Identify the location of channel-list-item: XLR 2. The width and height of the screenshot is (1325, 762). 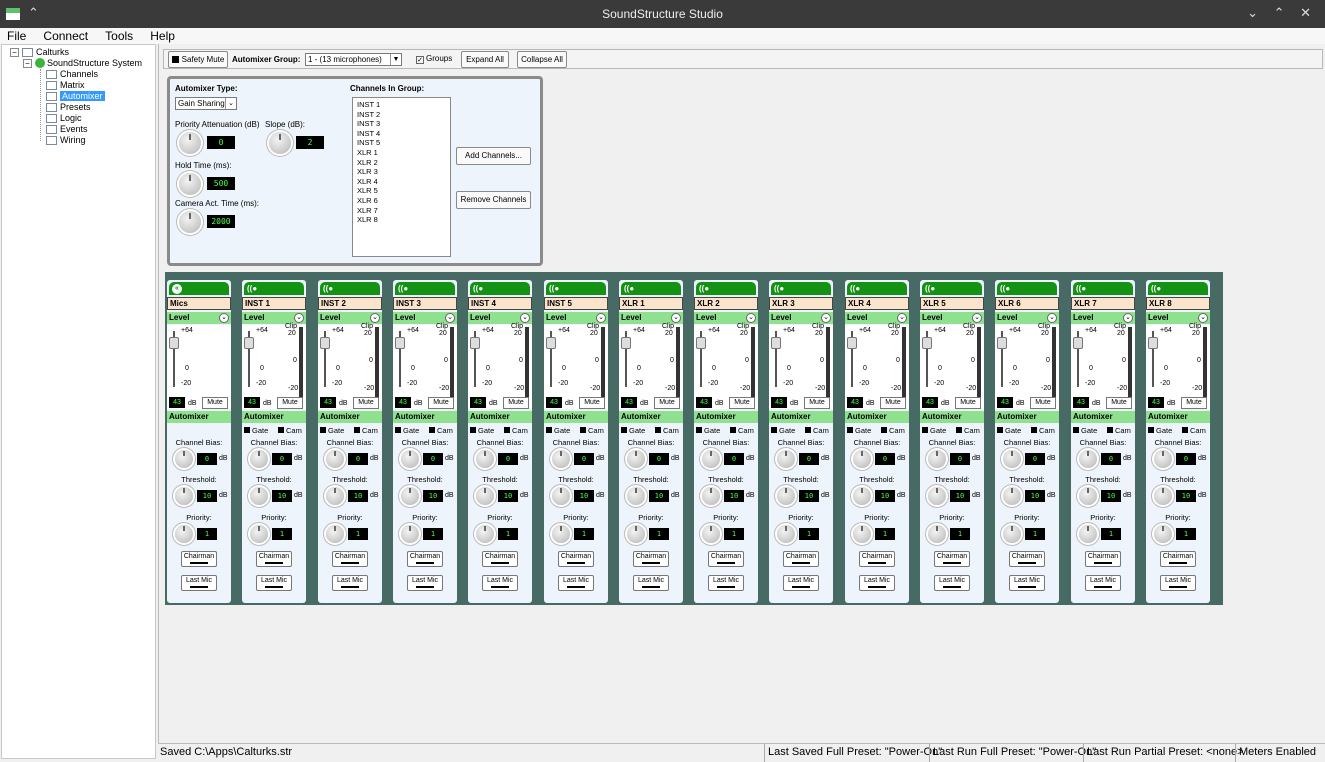
(401, 163).